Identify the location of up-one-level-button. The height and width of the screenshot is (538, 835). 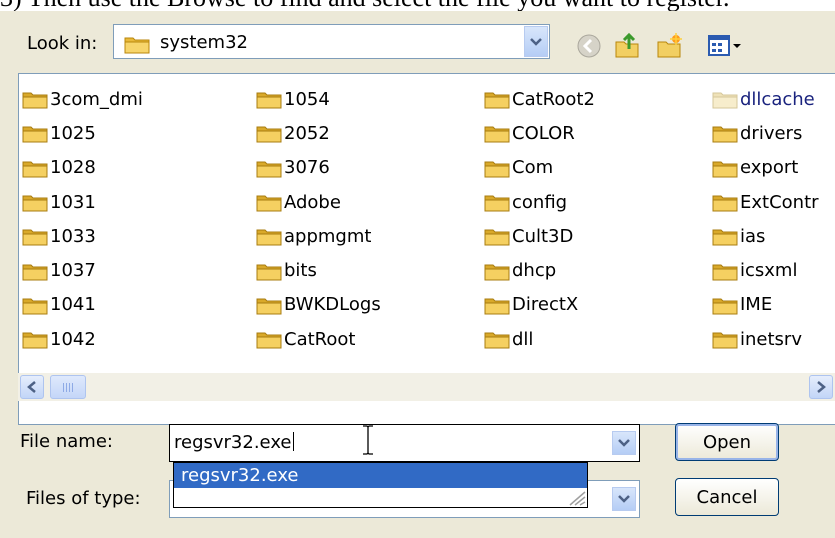
(627, 46).